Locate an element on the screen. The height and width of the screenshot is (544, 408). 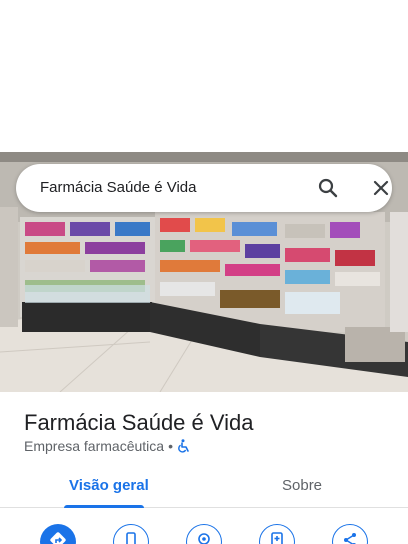
share-button is located at coordinates (350, 534).